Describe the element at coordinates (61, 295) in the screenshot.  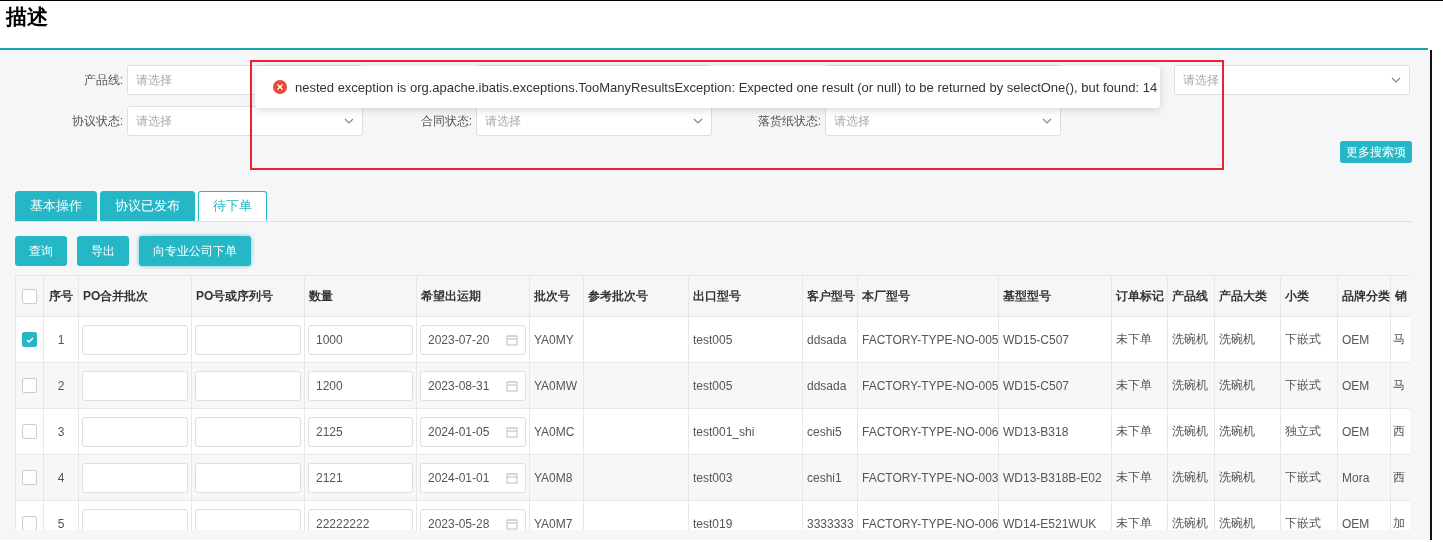
I see `column-header: 序号` at that location.